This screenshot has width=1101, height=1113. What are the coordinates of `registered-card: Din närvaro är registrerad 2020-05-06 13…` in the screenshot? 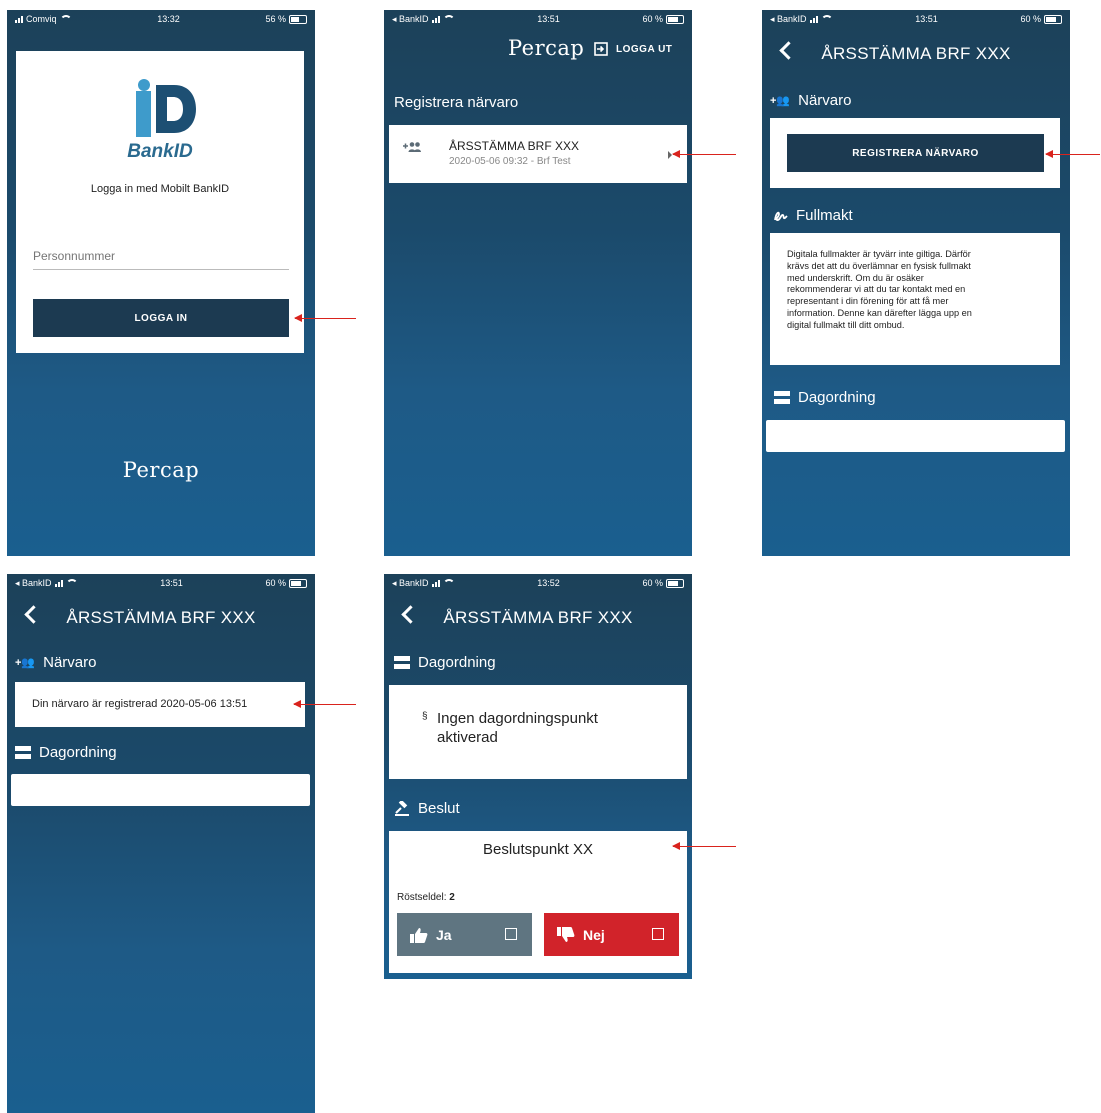 It's located at (160, 704).